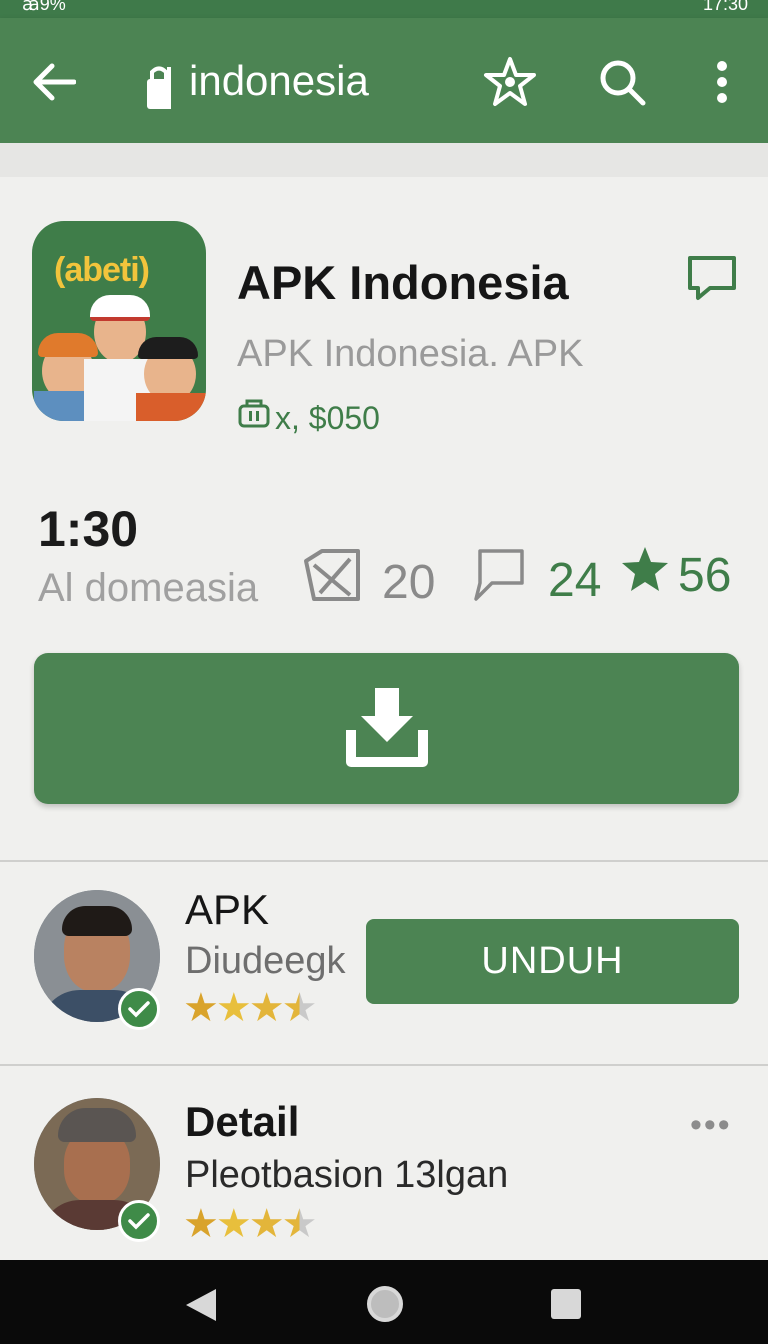 The height and width of the screenshot is (1344, 768). What do you see at coordinates (254, 418) in the screenshot?
I see `price-tag-icon` at bounding box center [254, 418].